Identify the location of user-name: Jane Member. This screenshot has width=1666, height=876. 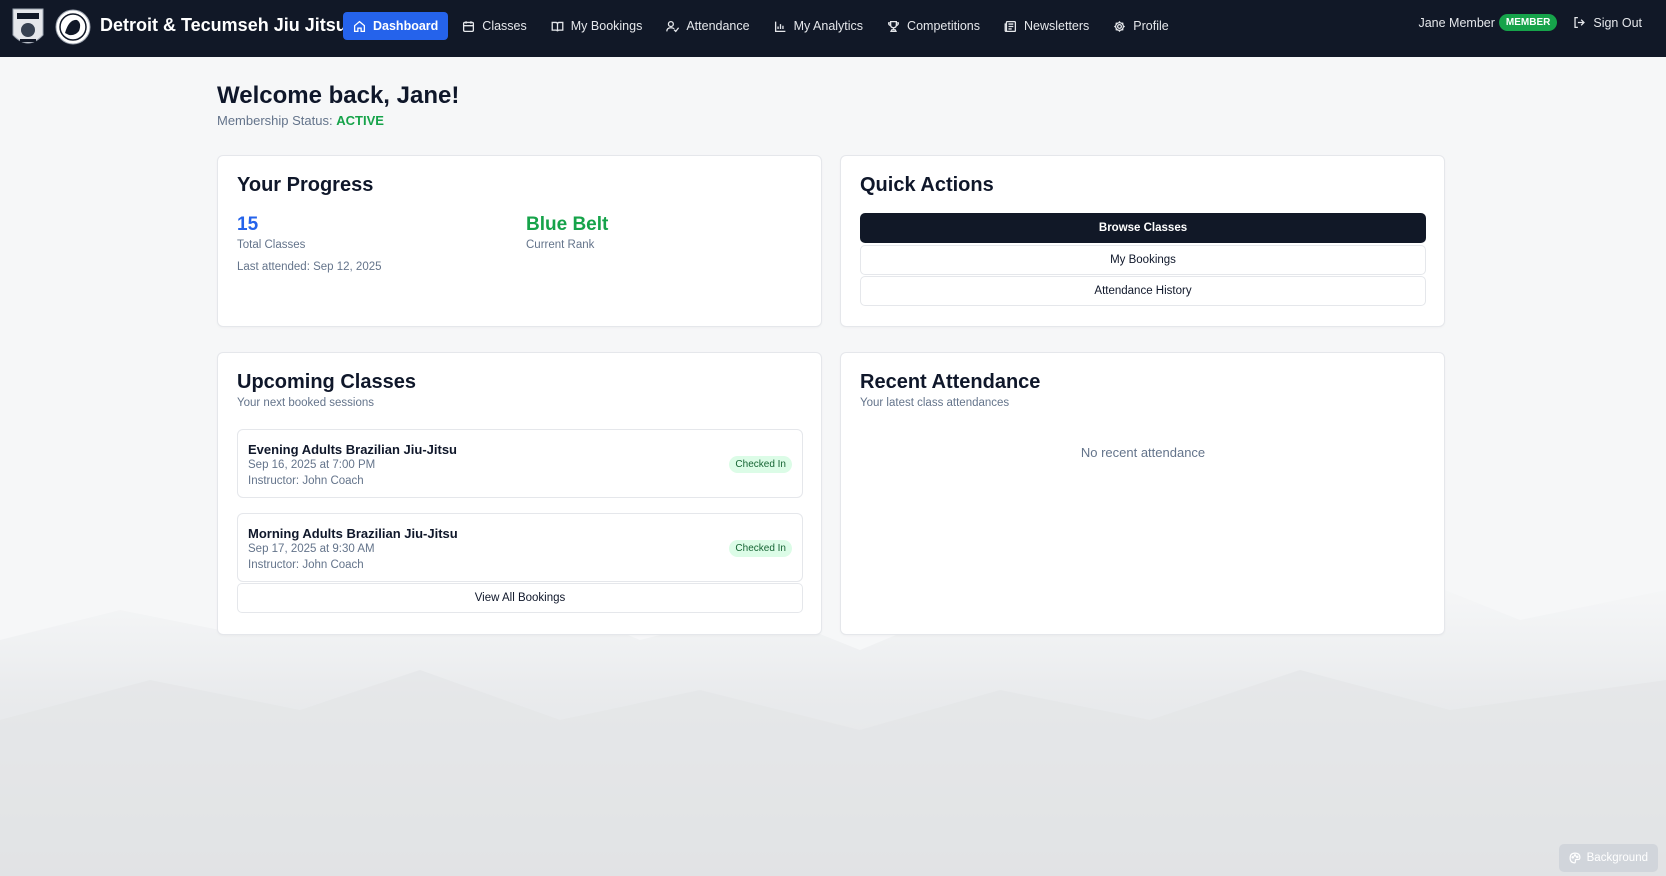
(1456, 22).